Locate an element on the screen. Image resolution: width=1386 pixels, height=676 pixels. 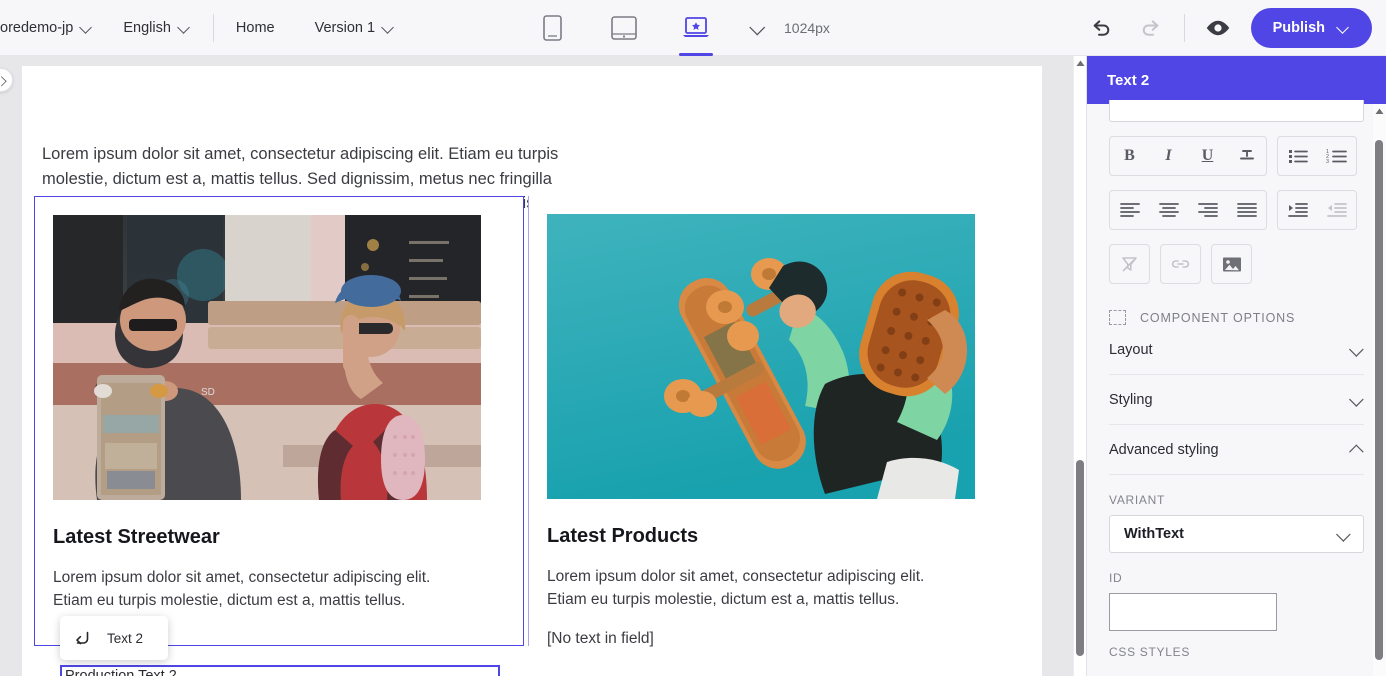
eye-icon is located at coordinates (1217, 27).